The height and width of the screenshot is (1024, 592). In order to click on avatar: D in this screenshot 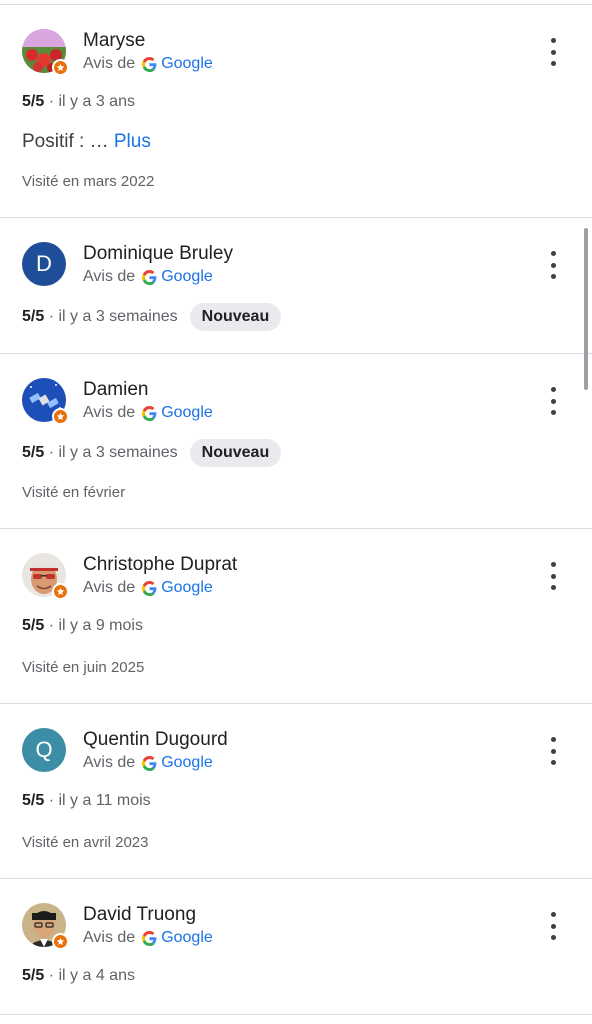, I will do `click(44, 264)`.